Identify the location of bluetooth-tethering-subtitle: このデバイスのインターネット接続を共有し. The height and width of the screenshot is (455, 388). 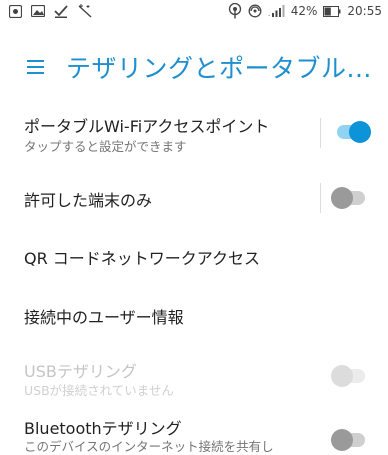
(149, 446).